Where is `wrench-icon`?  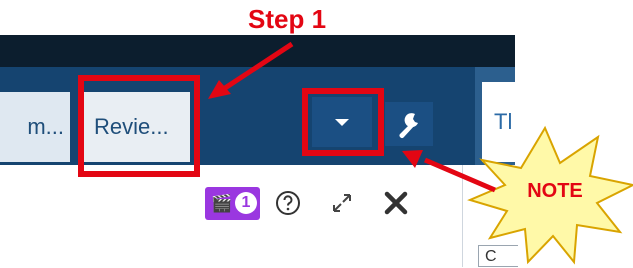 wrench-icon is located at coordinates (408, 125).